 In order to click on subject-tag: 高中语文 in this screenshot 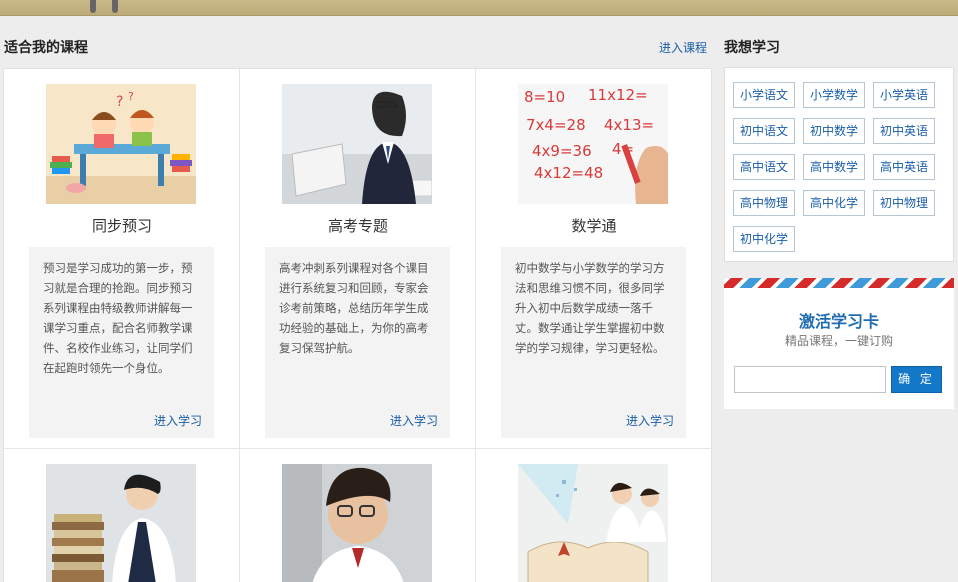, I will do `click(764, 167)`.